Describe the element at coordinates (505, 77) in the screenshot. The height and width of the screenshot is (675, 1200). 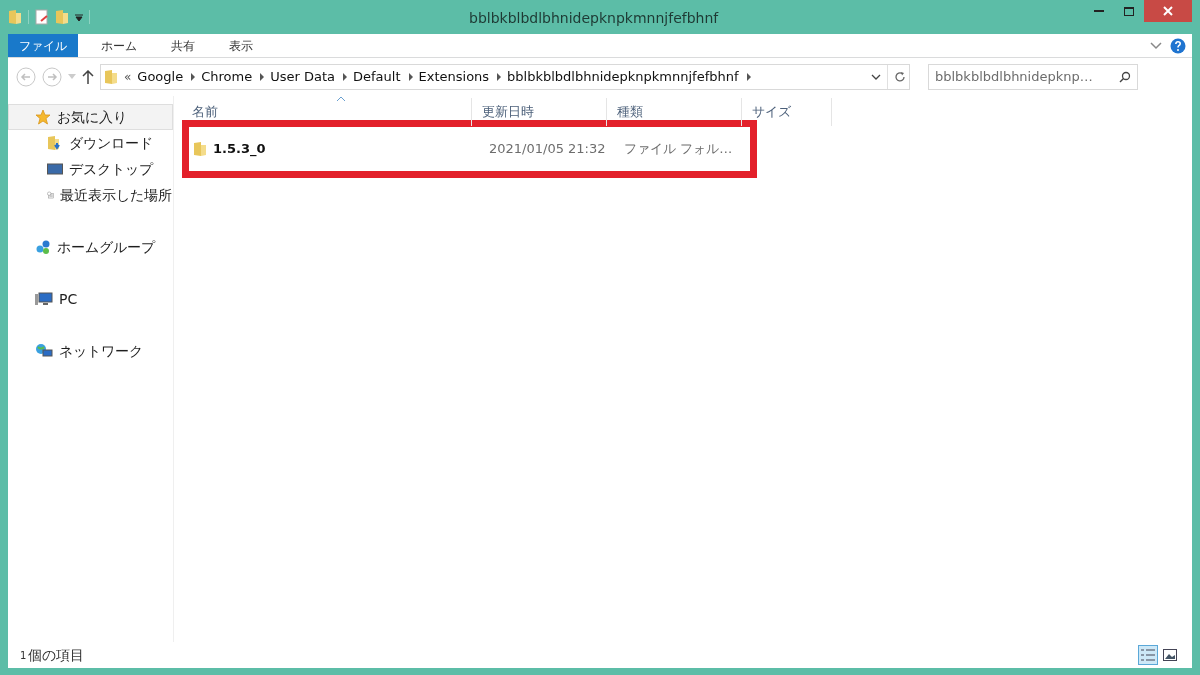
I see `address-bar: « Google Chrome User Data Default Extensions bblbkblbdlbhnidepknpkmnnjfefbhnf` at that location.